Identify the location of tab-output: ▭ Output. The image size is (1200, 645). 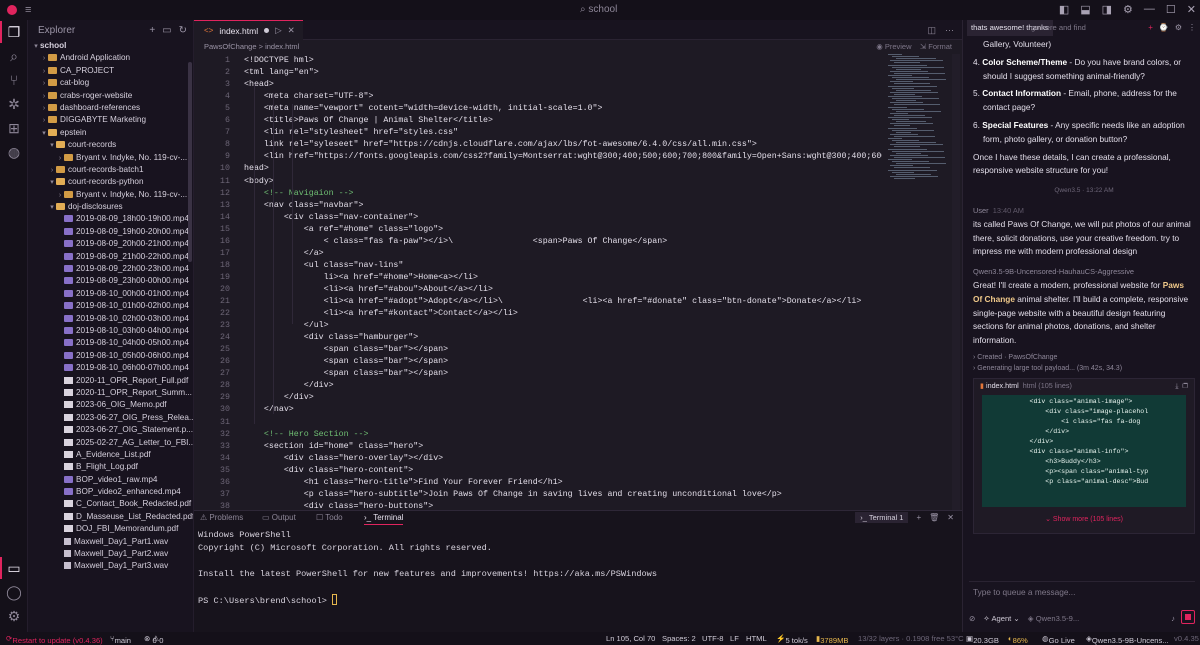
(279, 517).